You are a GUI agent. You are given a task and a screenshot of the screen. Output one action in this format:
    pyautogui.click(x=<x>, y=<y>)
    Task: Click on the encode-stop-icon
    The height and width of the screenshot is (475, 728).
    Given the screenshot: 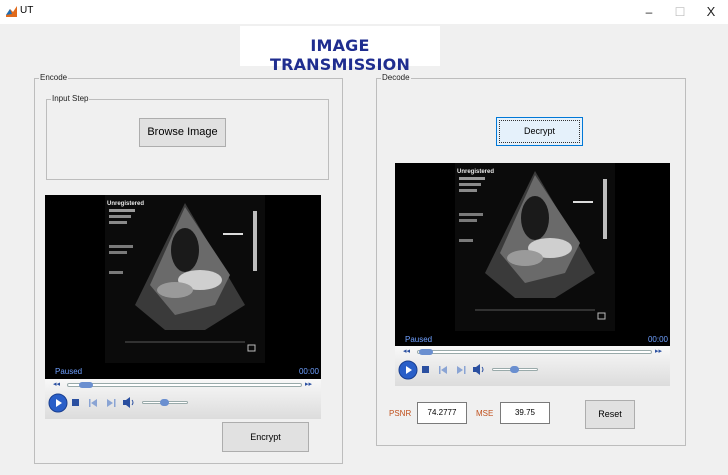 What is the action you would take?
    pyautogui.click(x=76, y=403)
    